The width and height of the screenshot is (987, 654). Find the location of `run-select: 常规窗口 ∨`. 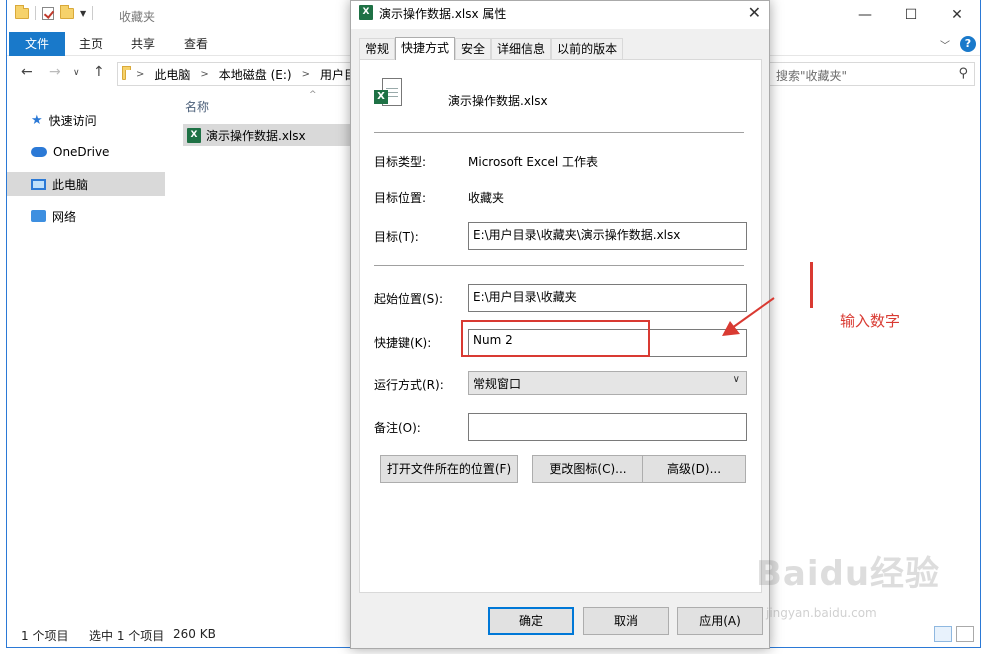

run-select: 常规窗口 ∨ is located at coordinates (607, 383).